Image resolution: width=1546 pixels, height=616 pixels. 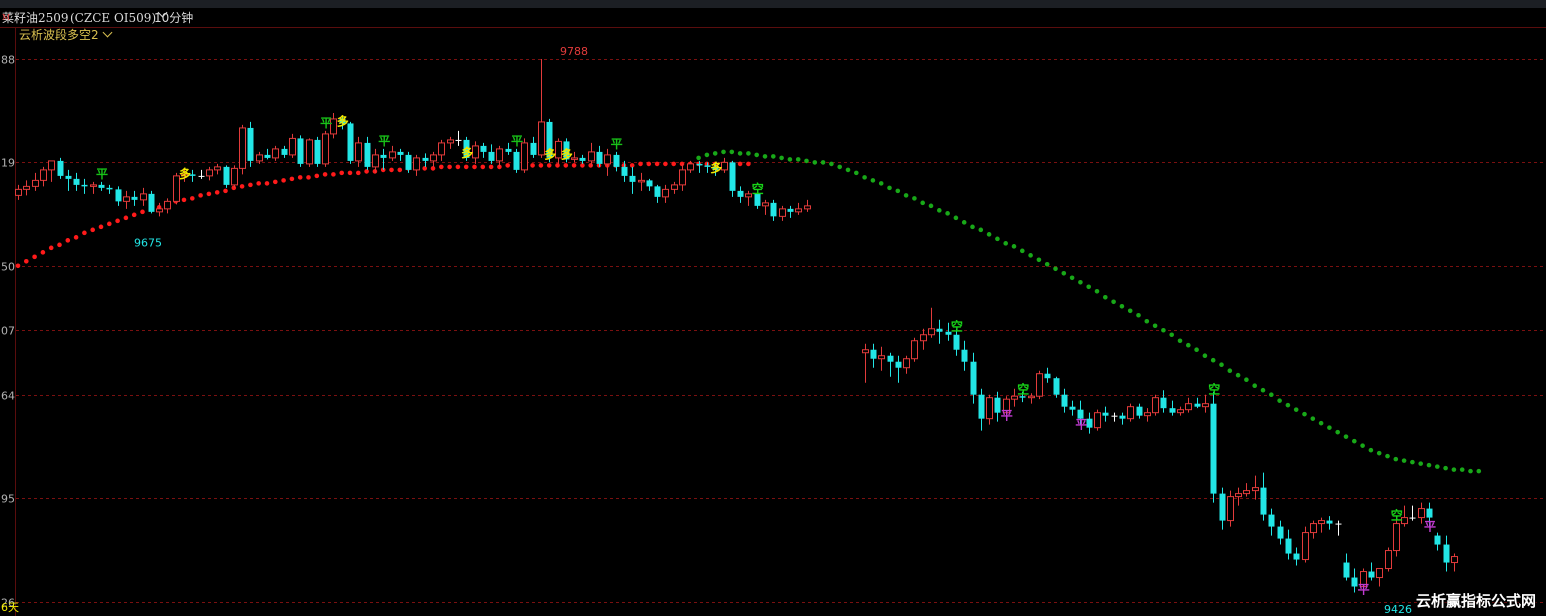 I want to click on y-tick-label: 19, so click(x=8, y=163).